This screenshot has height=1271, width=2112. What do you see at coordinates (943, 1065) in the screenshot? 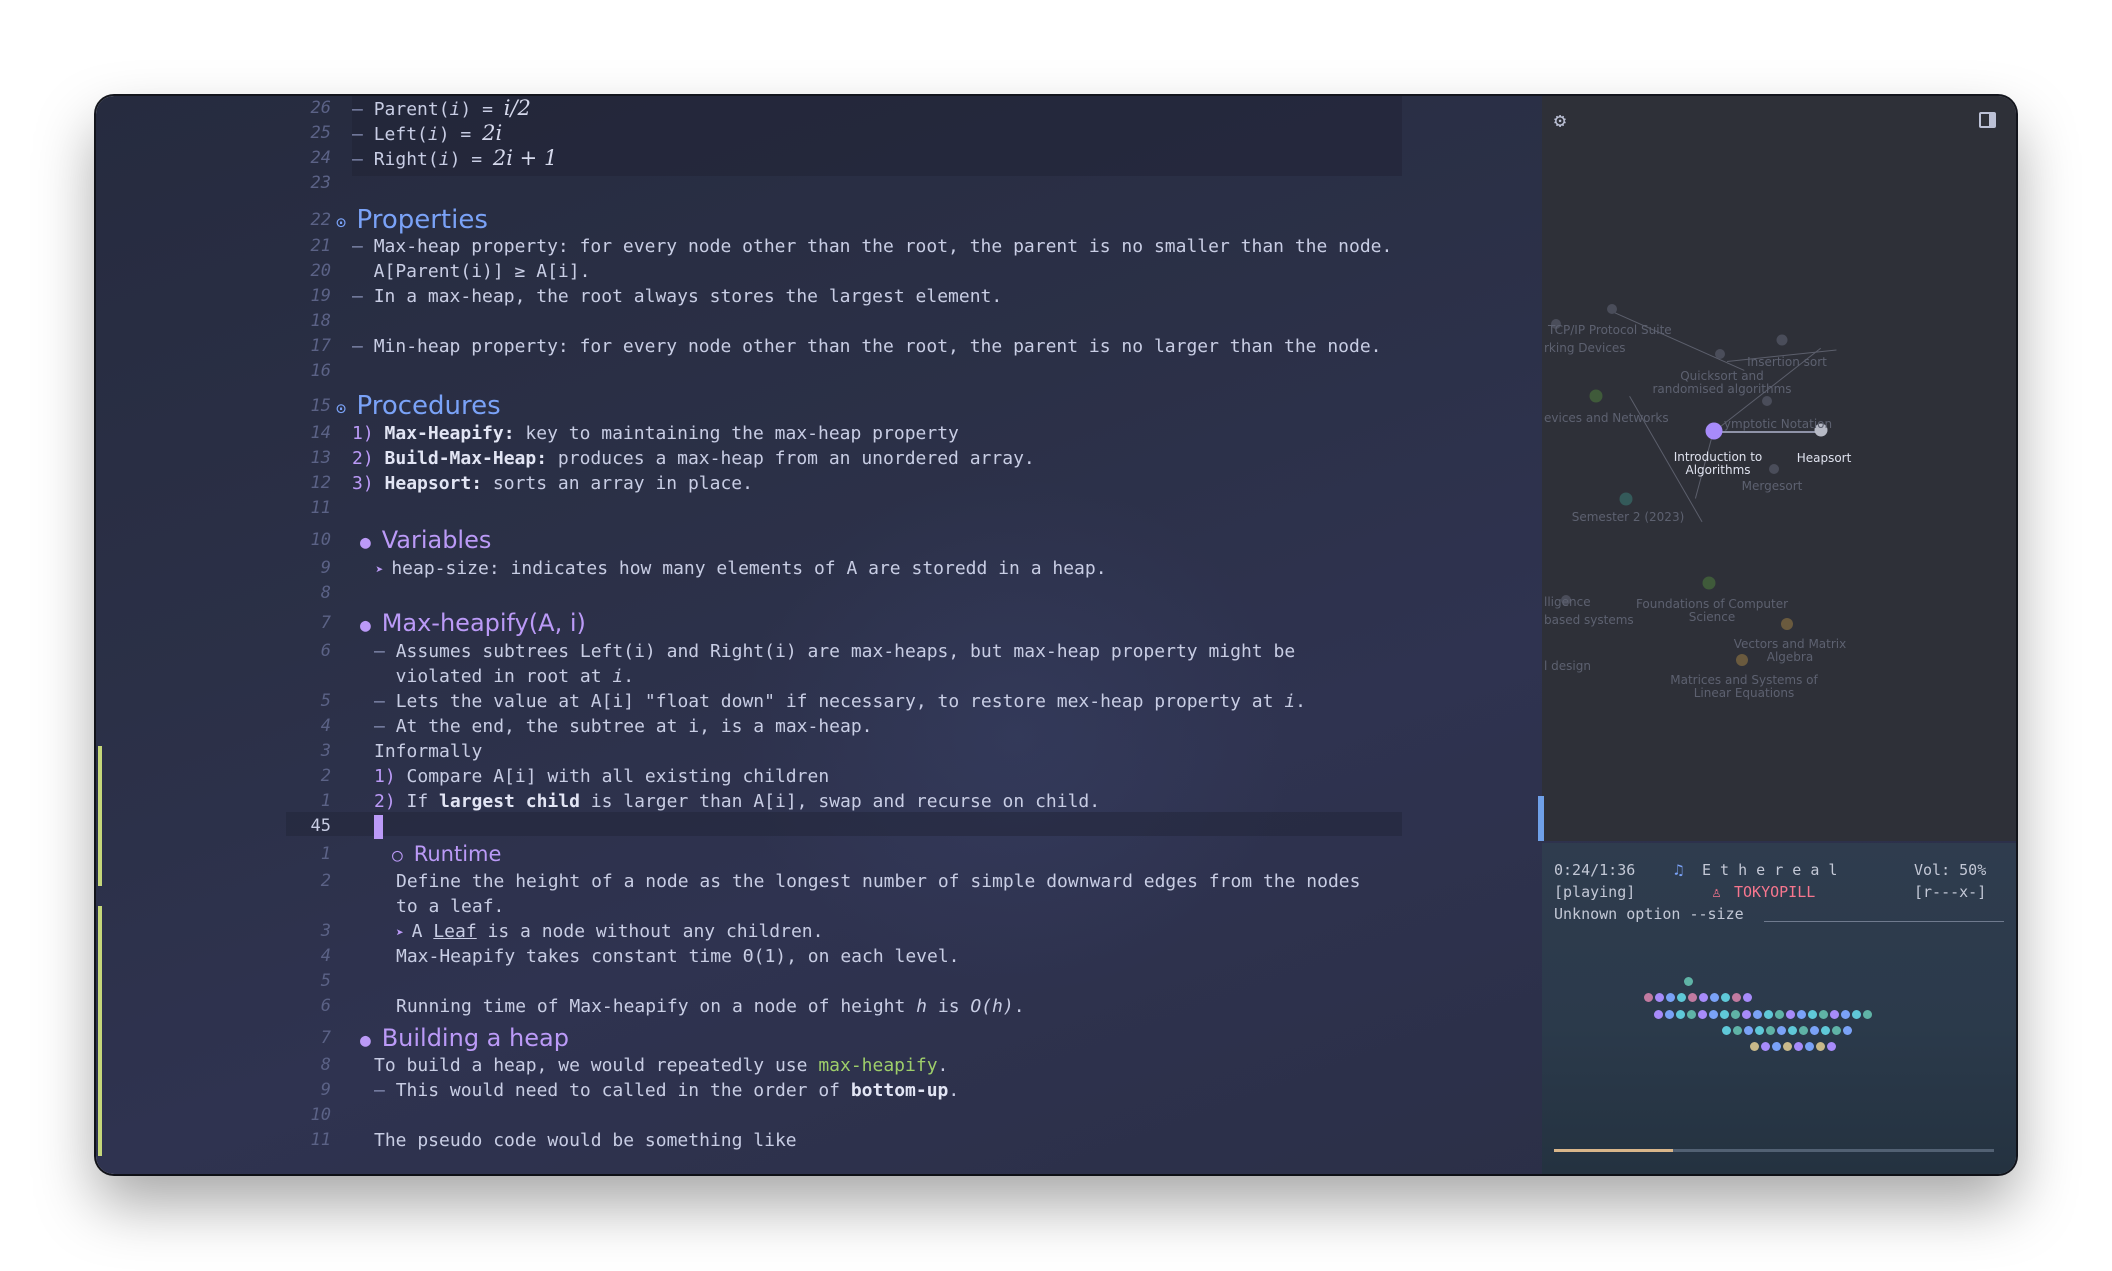
I see `text-span: .` at bounding box center [943, 1065].